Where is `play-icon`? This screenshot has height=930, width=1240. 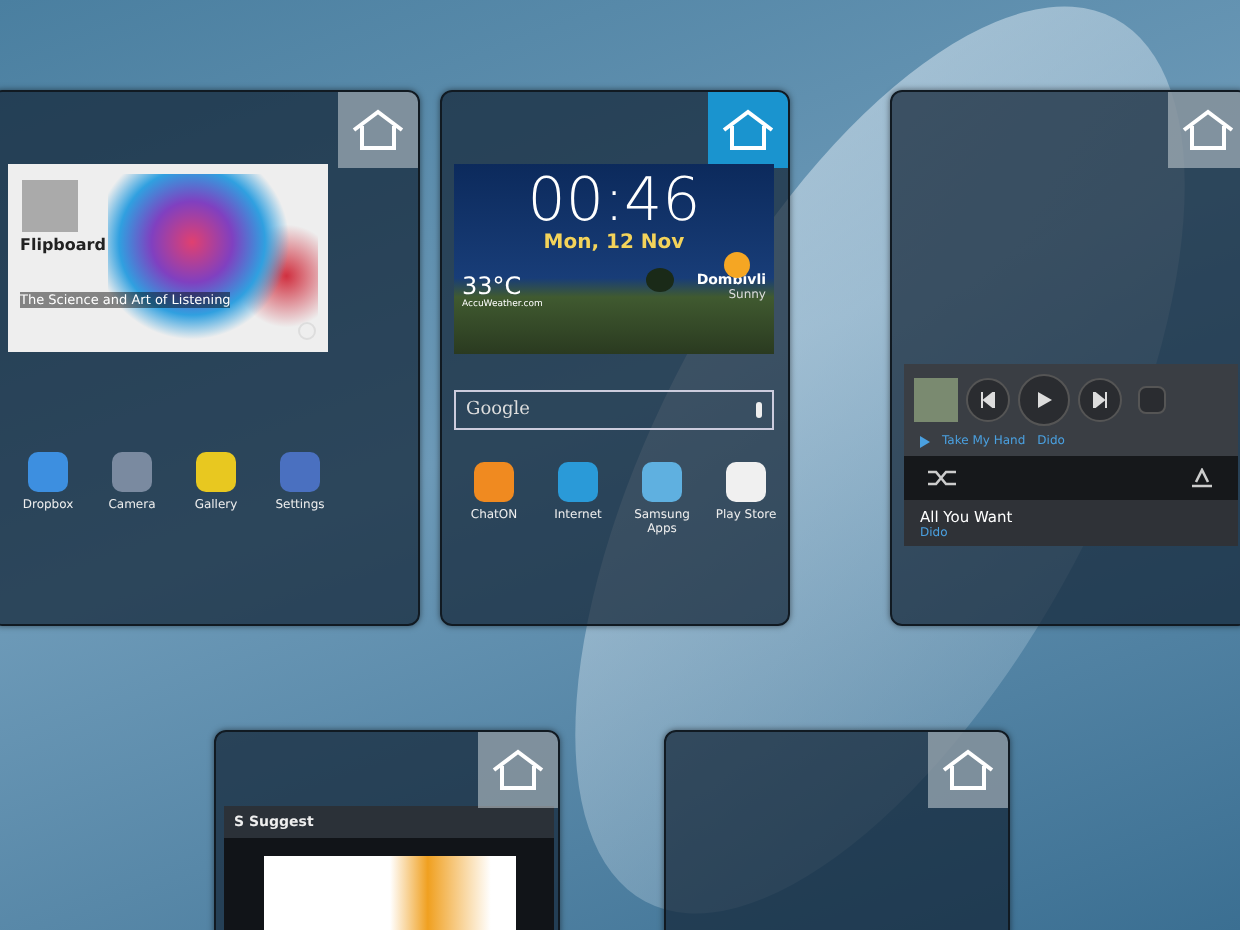
play-icon is located at coordinates (1044, 400).